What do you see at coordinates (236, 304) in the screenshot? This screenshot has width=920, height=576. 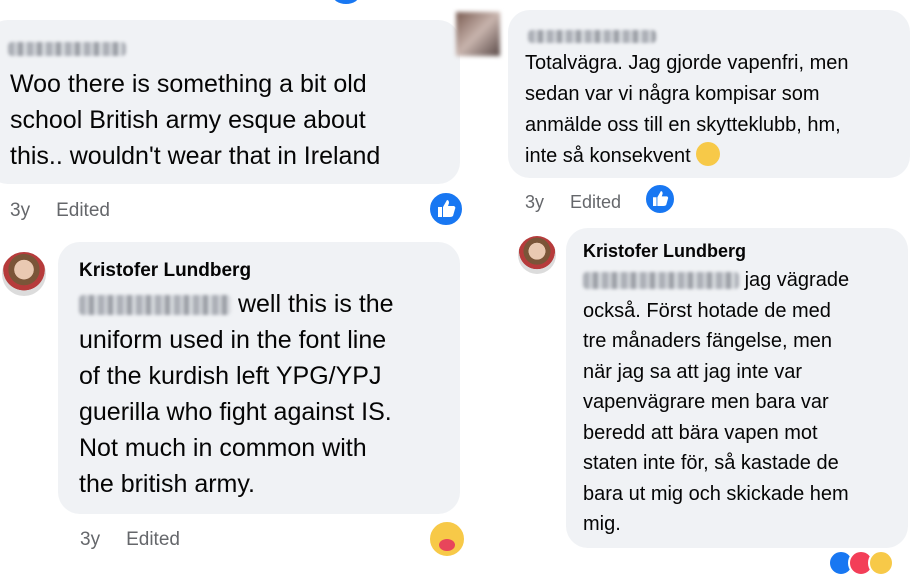 I see `comment-text-line: well this is the` at bounding box center [236, 304].